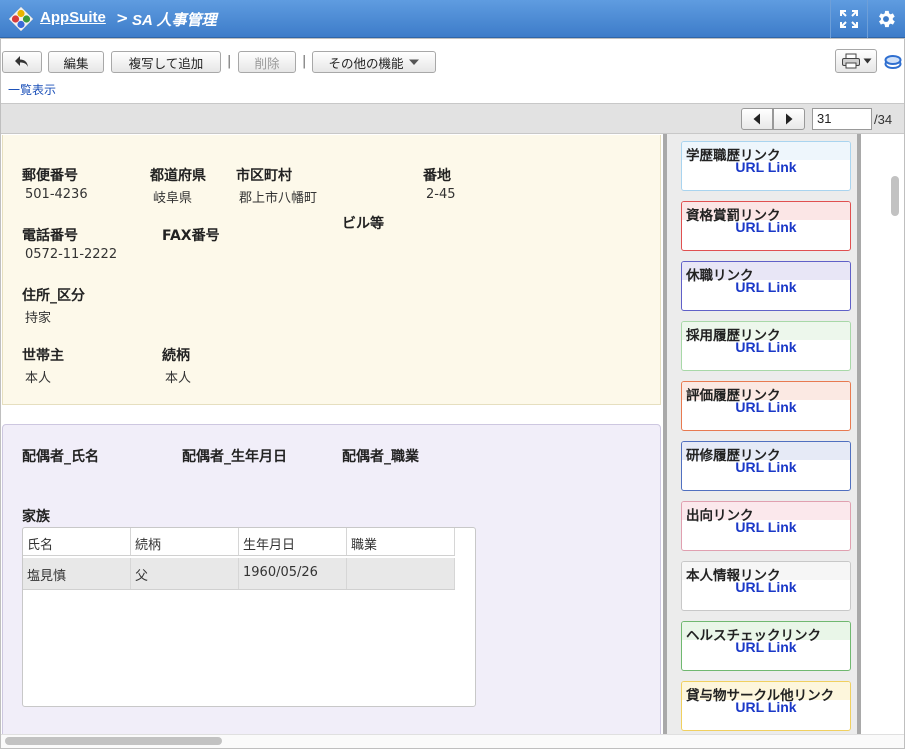  I want to click on street-value: 2-45, so click(441, 194).